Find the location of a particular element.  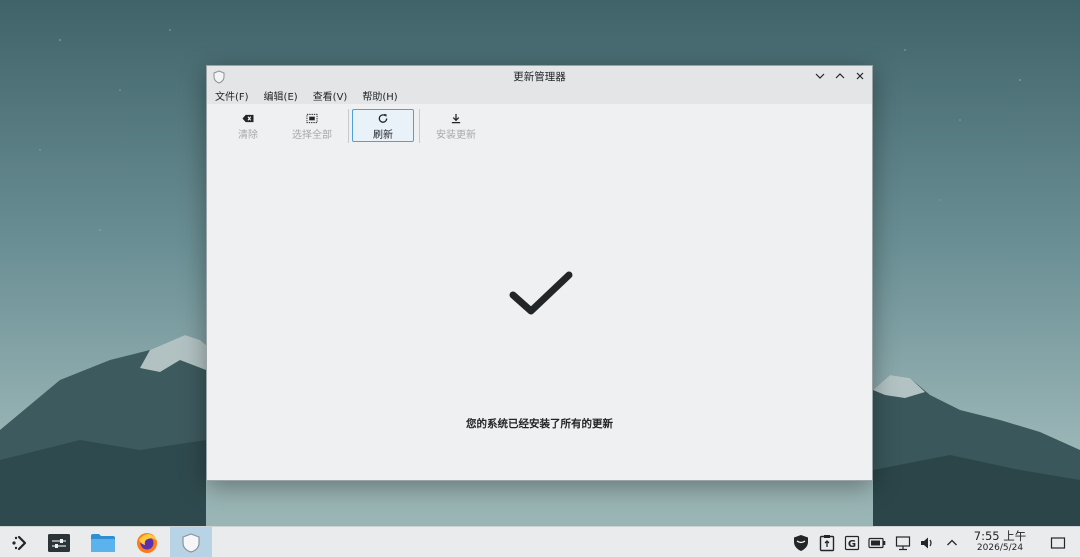

menu-file: 文件(F) is located at coordinates (232, 95).